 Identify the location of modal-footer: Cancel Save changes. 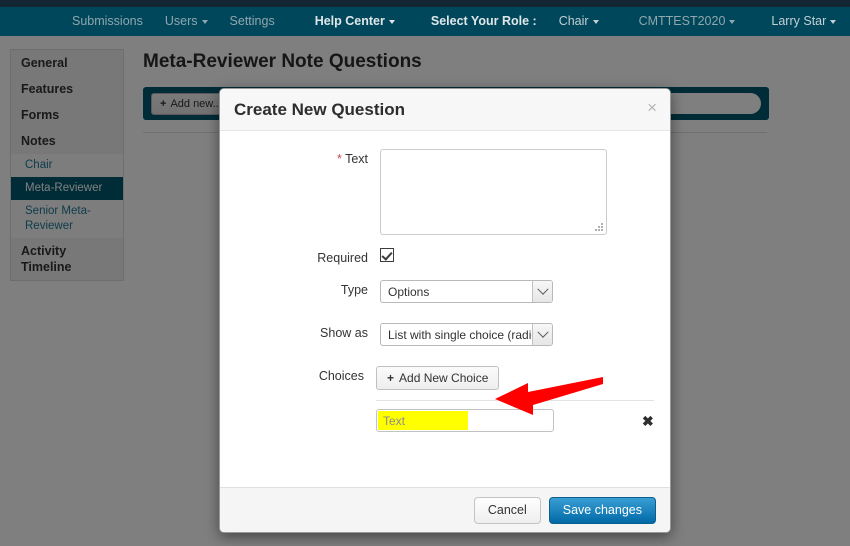
(445, 509).